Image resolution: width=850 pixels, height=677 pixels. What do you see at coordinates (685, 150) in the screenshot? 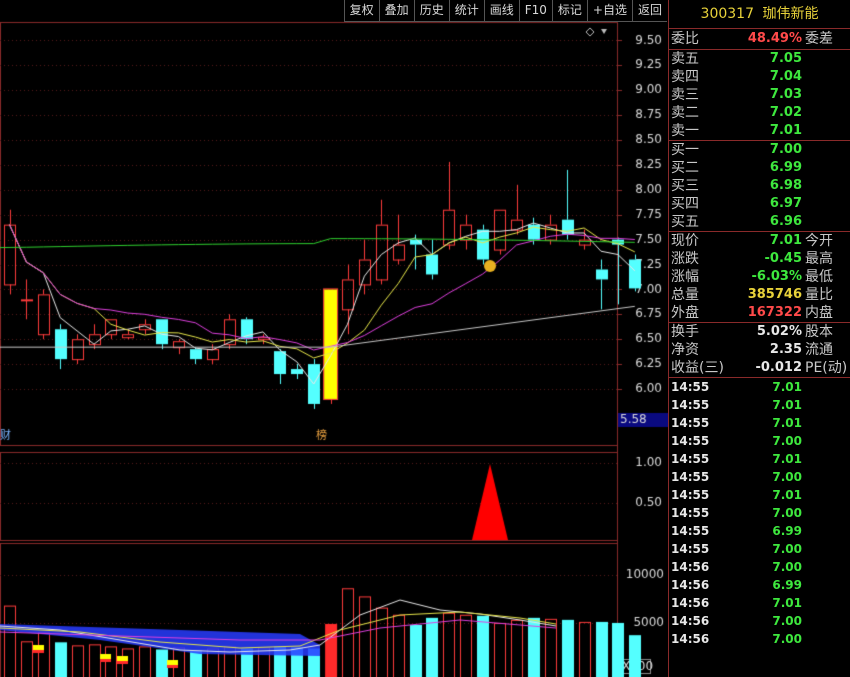
I see `bid-row-label: 买一` at bounding box center [685, 150].